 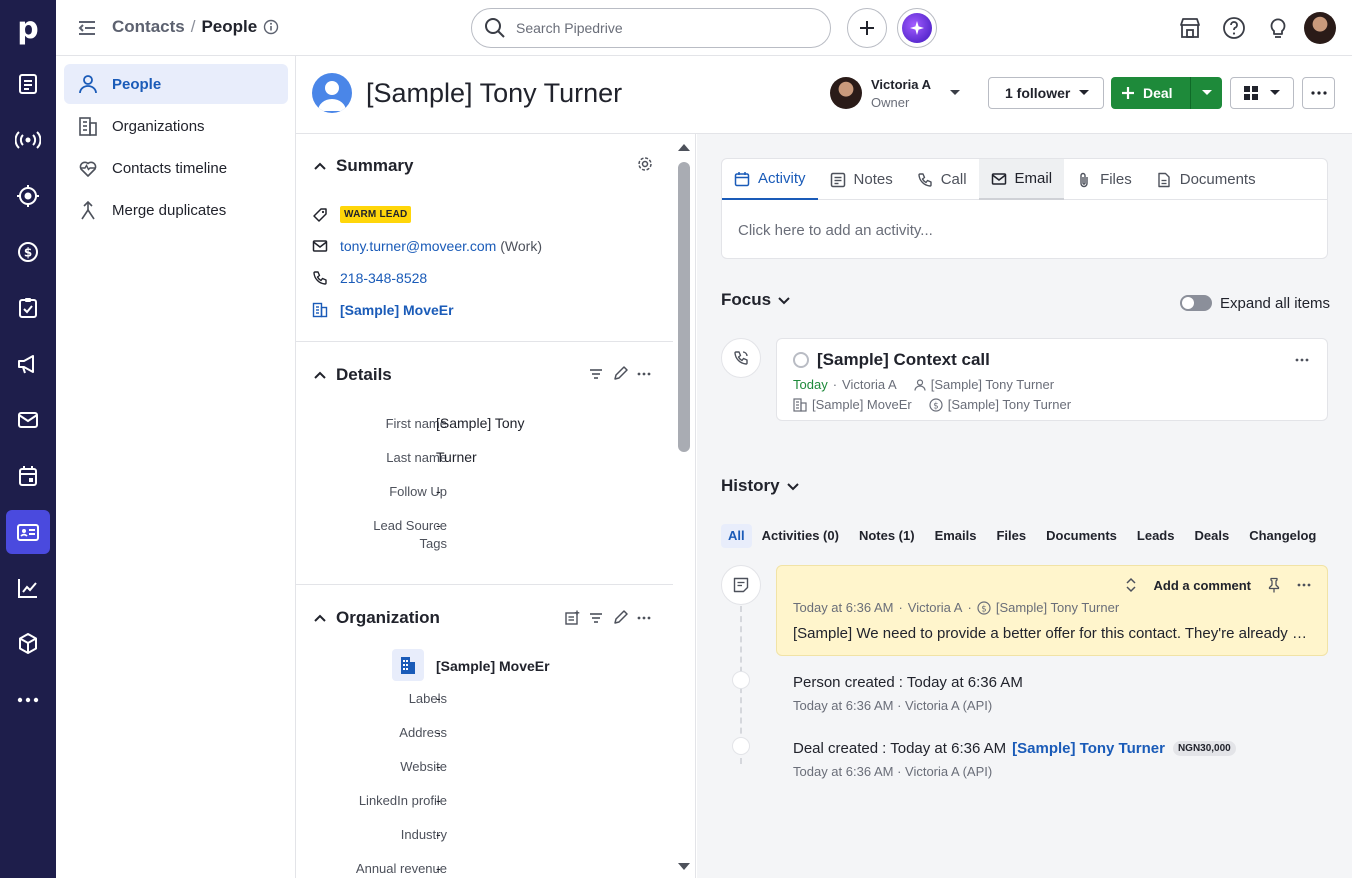 I want to click on filter-notes: Notes (1), so click(x=887, y=536).